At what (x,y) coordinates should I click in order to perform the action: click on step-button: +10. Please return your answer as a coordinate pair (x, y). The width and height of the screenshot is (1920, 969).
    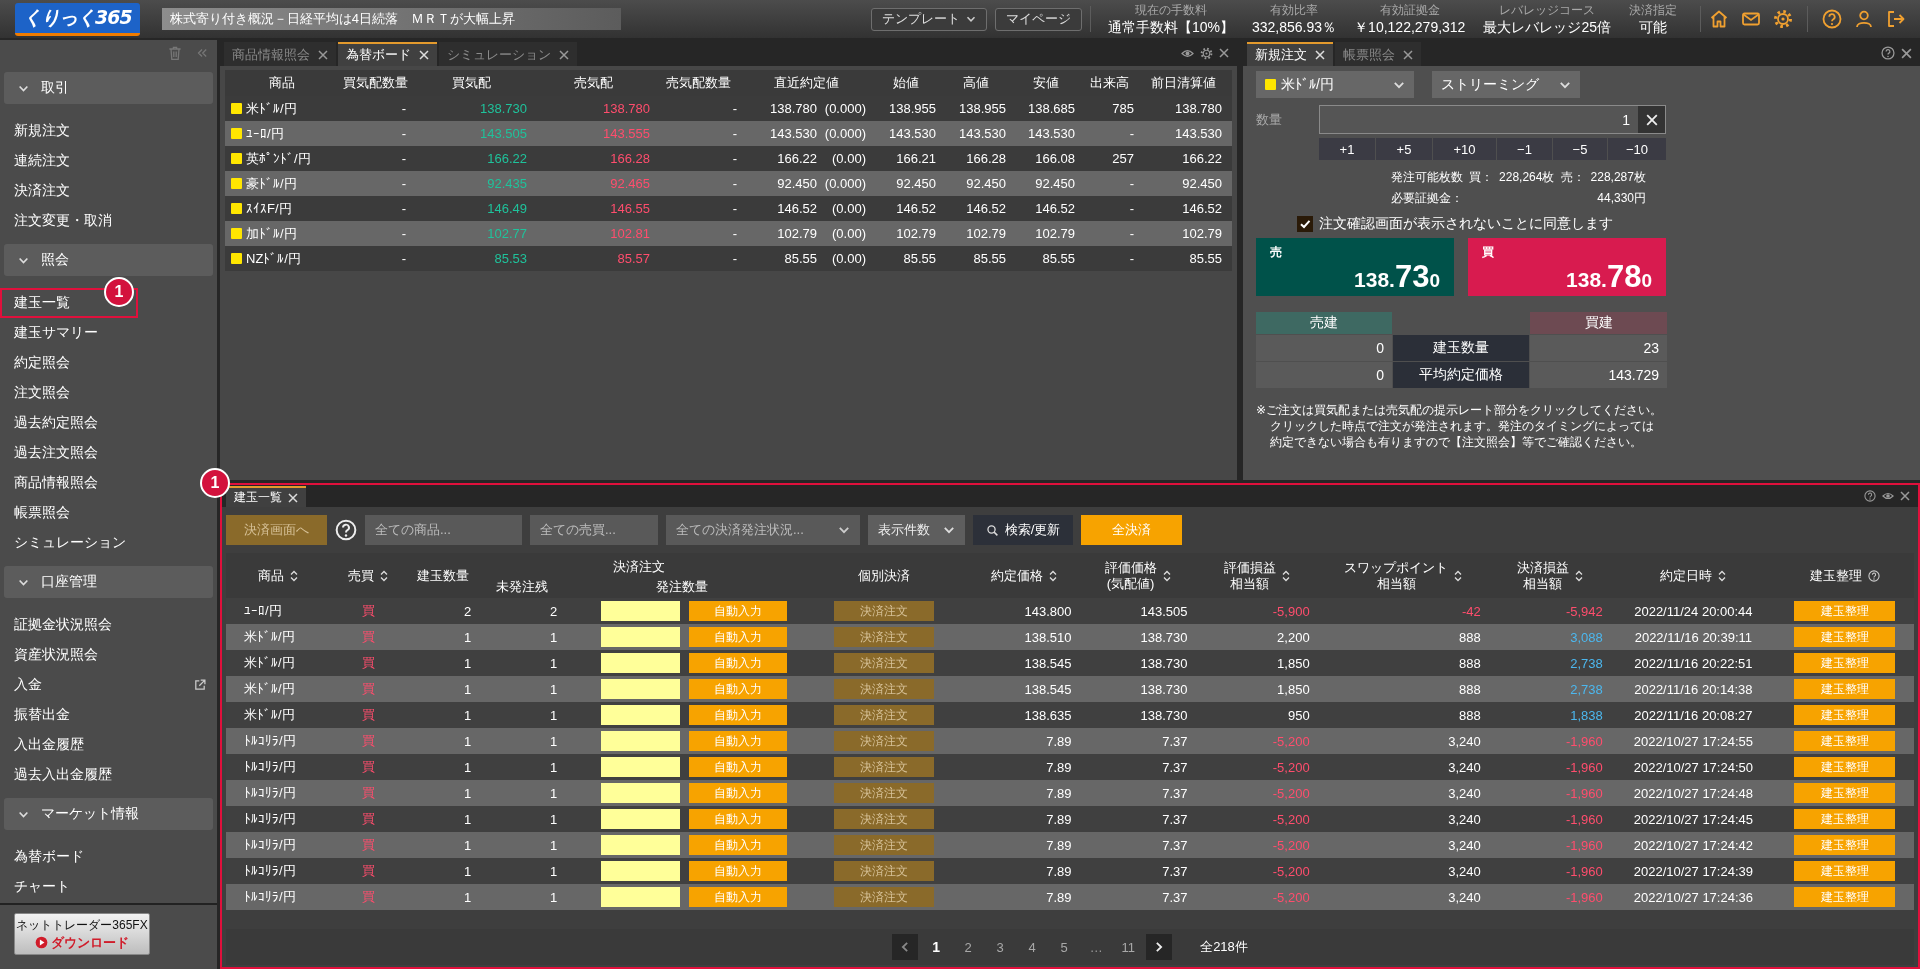
    Looking at the image, I should click on (1464, 149).